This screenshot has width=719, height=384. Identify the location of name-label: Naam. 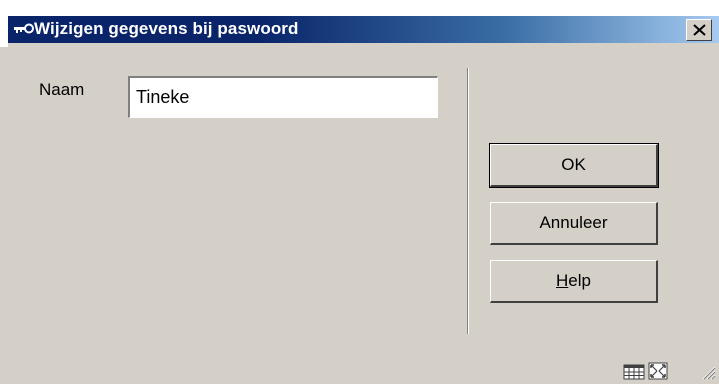
(62, 89).